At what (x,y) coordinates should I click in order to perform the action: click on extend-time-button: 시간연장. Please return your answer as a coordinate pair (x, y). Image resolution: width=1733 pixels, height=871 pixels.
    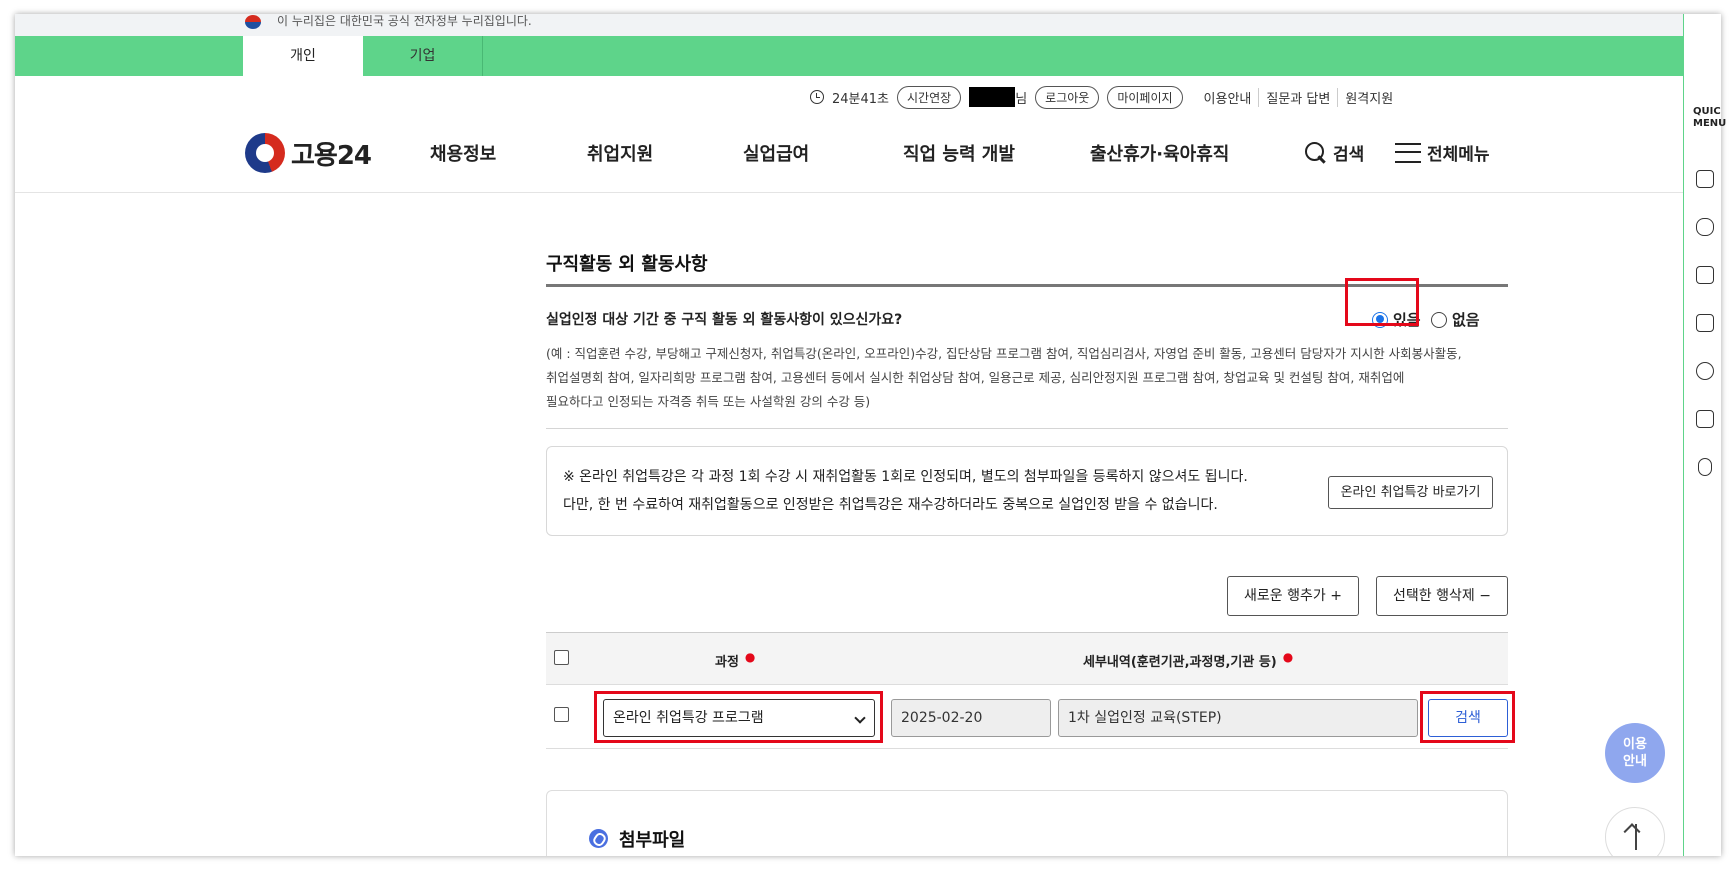
    Looking at the image, I should click on (929, 97).